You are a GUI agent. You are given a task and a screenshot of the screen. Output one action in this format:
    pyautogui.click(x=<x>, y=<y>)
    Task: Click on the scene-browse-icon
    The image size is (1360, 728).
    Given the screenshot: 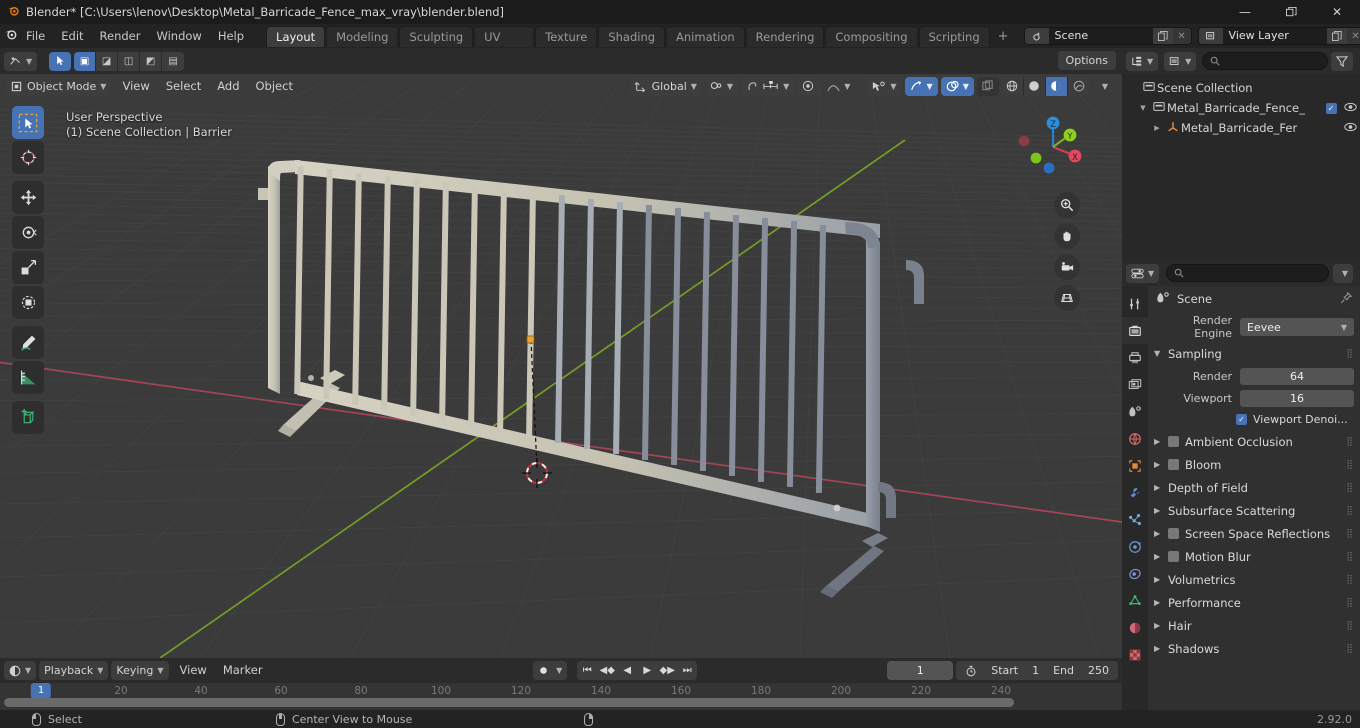 What is the action you would take?
    pyautogui.click(x=1036, y=36)
    